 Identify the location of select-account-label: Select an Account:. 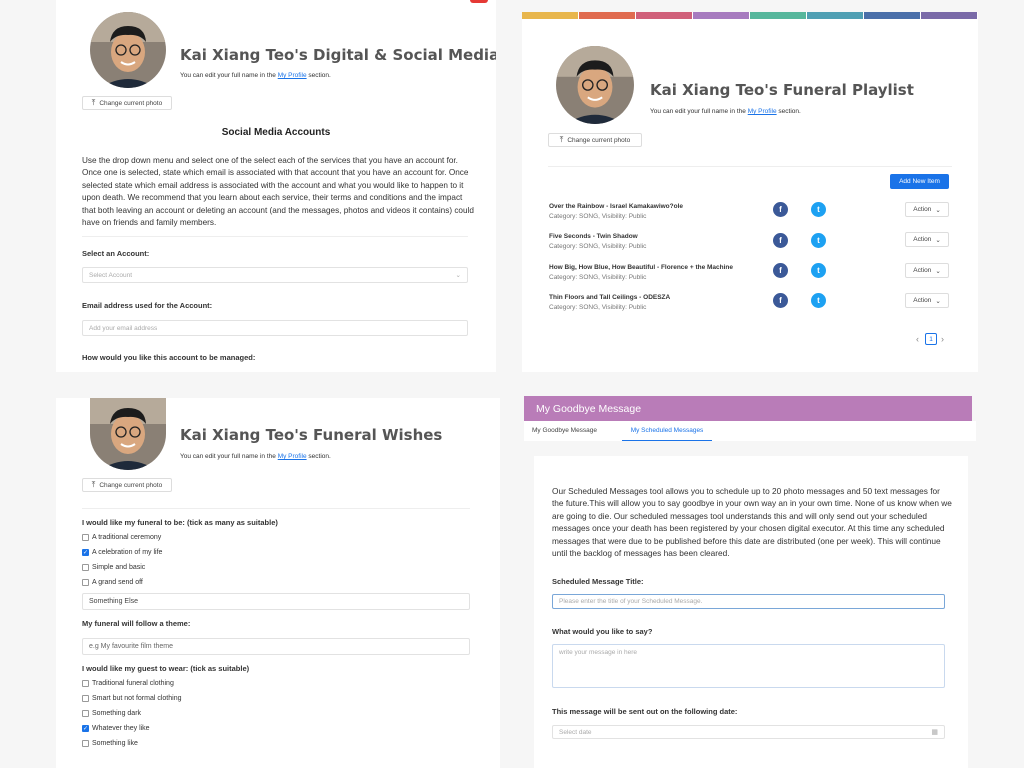
(116, 253).